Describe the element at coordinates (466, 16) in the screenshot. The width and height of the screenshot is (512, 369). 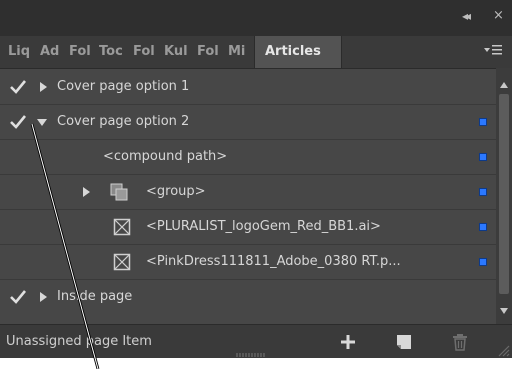
I see `collapse-panel-icon: ◂◂` at that location.